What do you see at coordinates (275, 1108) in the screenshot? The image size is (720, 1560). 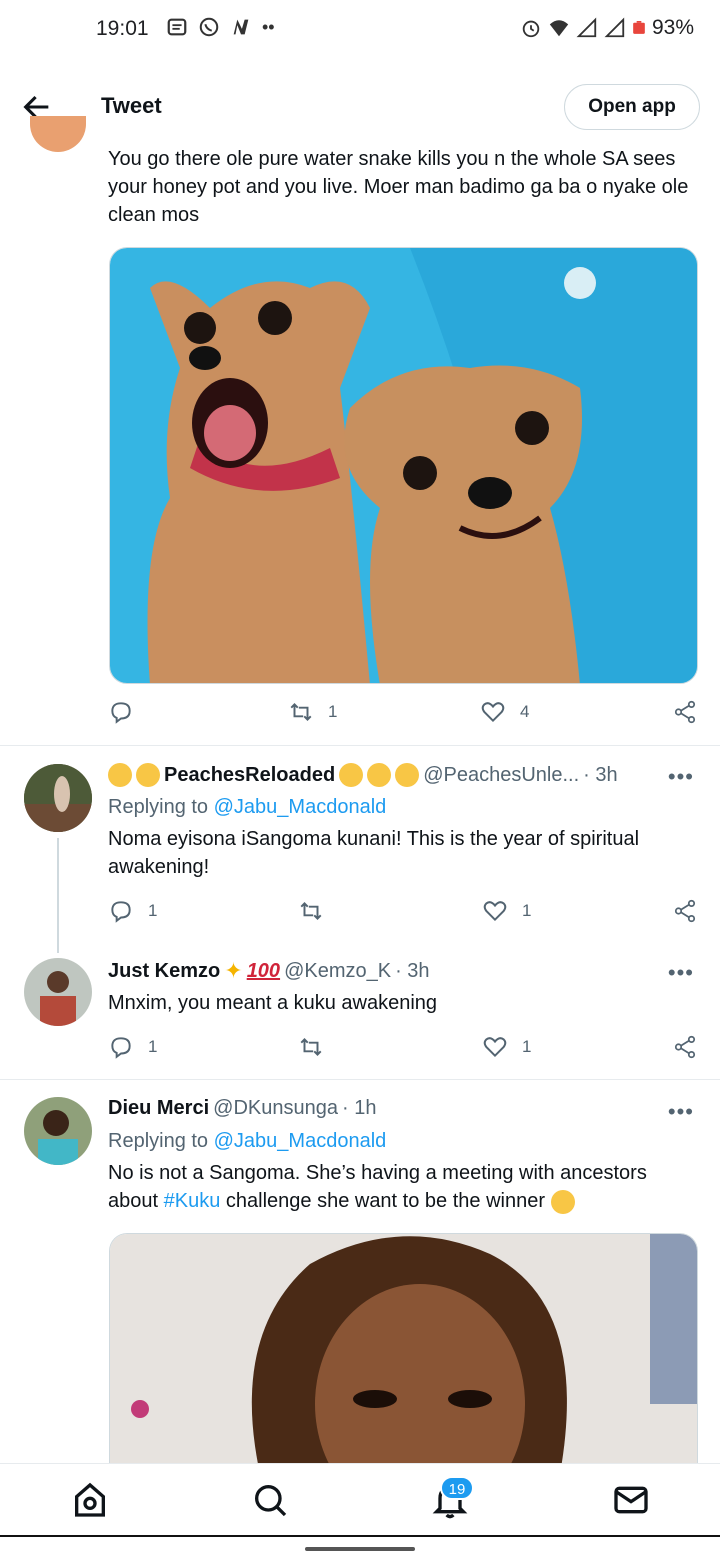 I see `user-handle: @DKunsunga` at bounding box center [275, 1108].